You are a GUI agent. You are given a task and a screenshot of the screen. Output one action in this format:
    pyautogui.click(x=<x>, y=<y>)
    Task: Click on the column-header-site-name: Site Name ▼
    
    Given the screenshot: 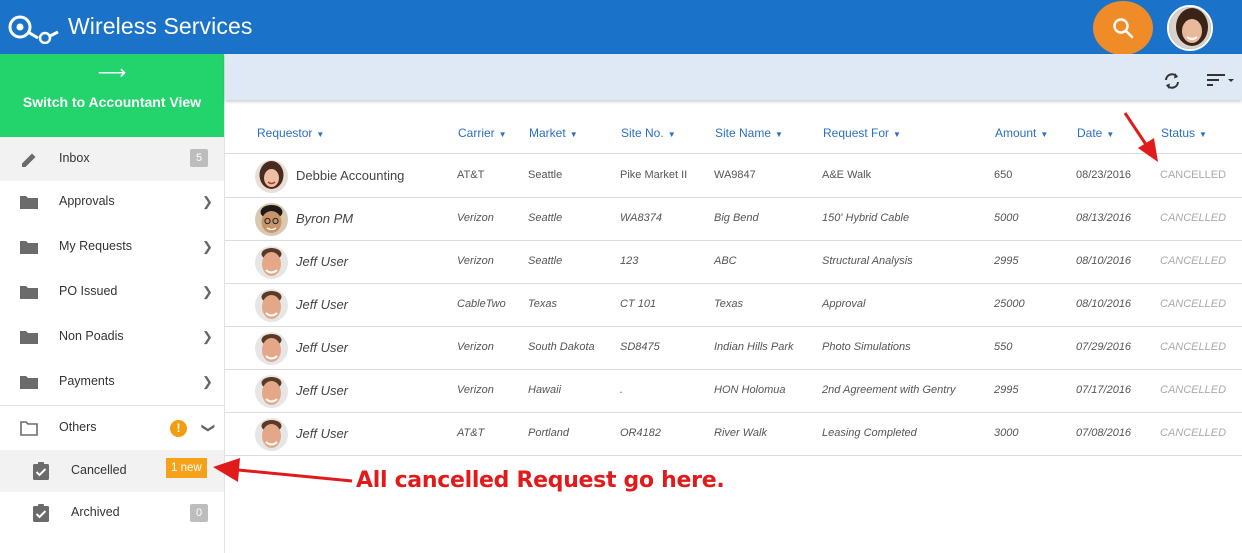 What is the action you would take?
    pyautogui.click(x=749, y=133)
    